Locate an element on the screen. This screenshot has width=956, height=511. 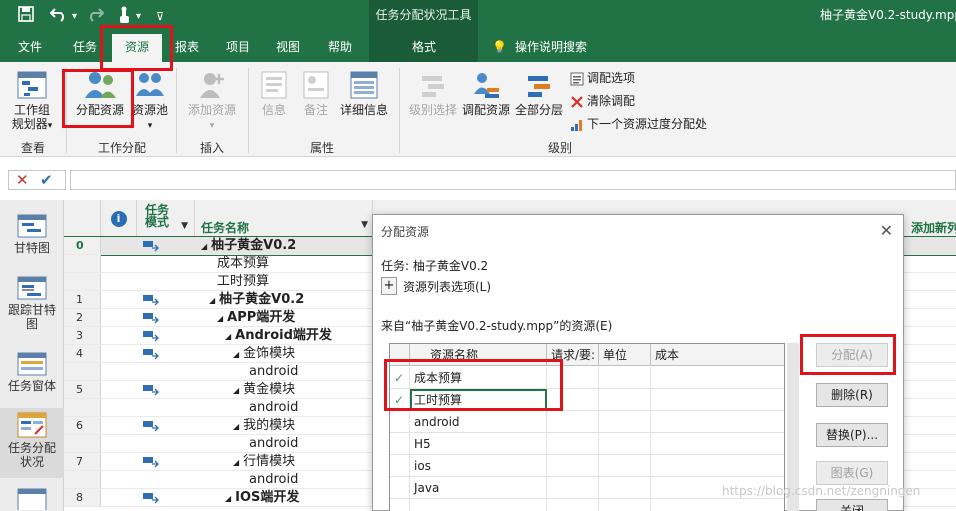
save-icon is located at coordinates (26, 17).